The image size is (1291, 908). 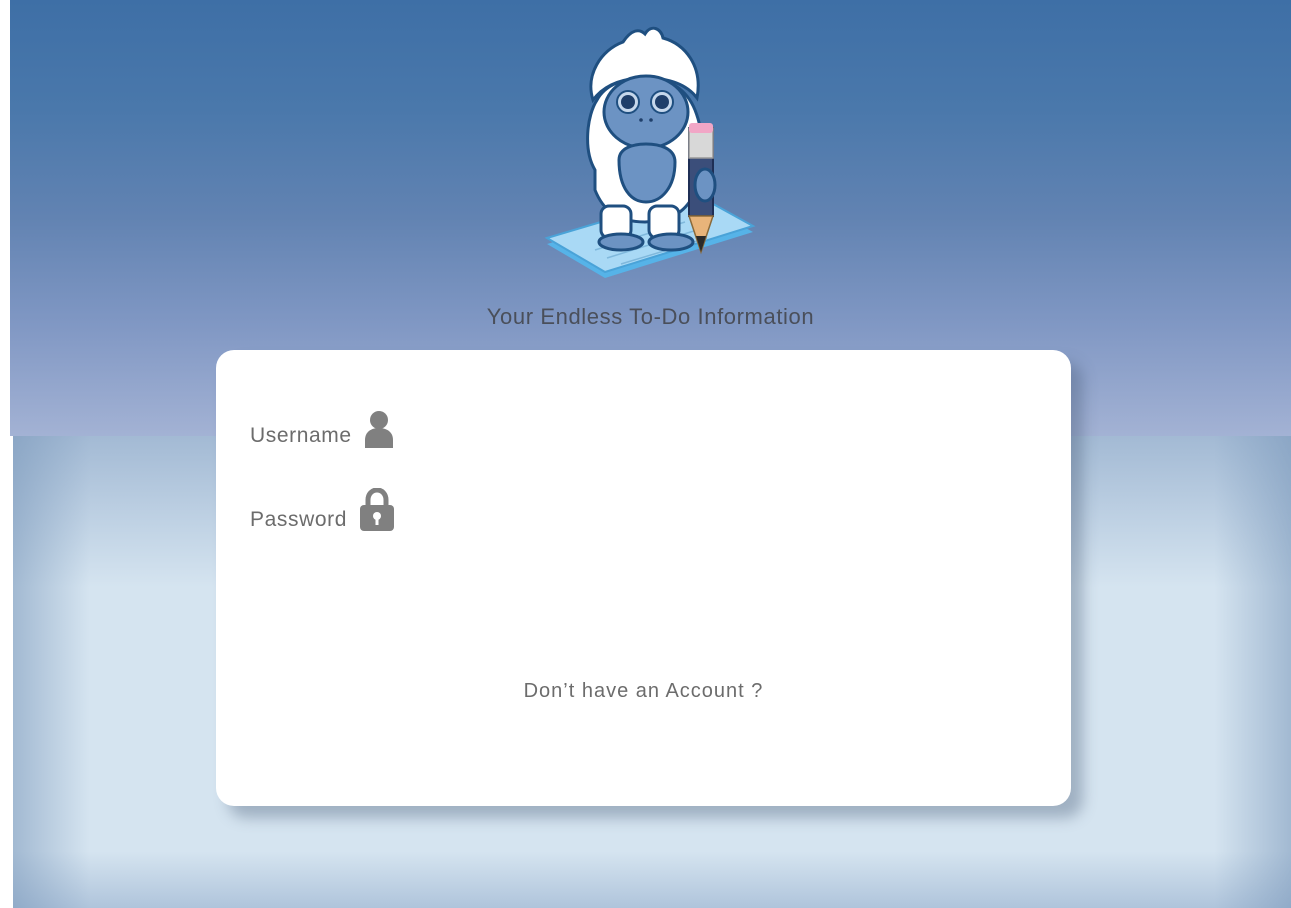 I want to click on username-field: Username, so click(x=322, y=429).